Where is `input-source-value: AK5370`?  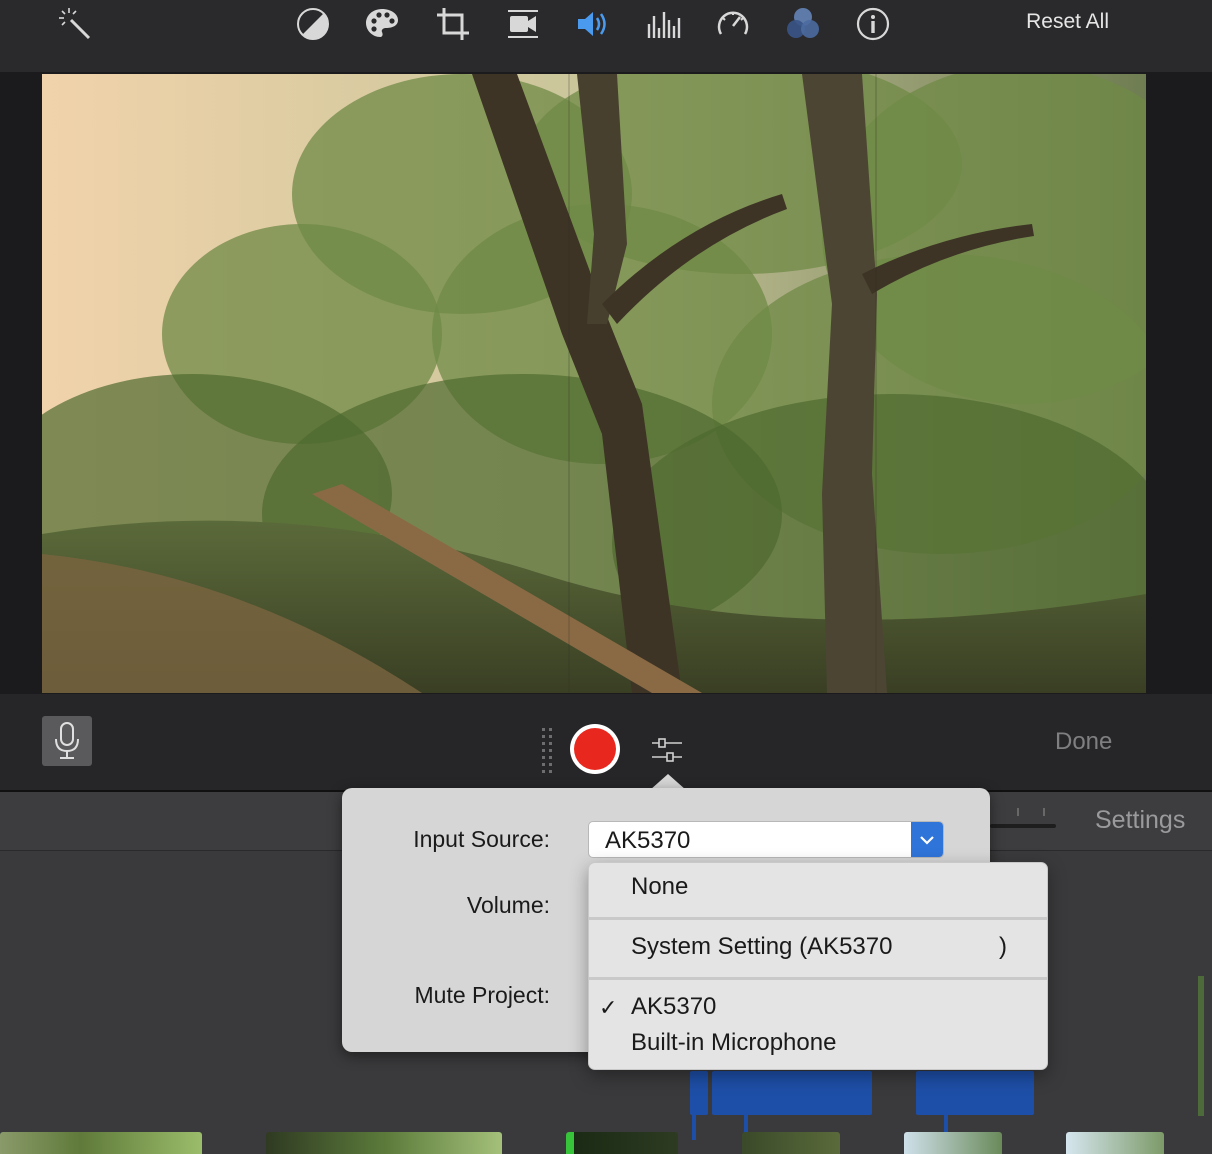
input-source-value: AK5370 is located at coordinates (648, 840).